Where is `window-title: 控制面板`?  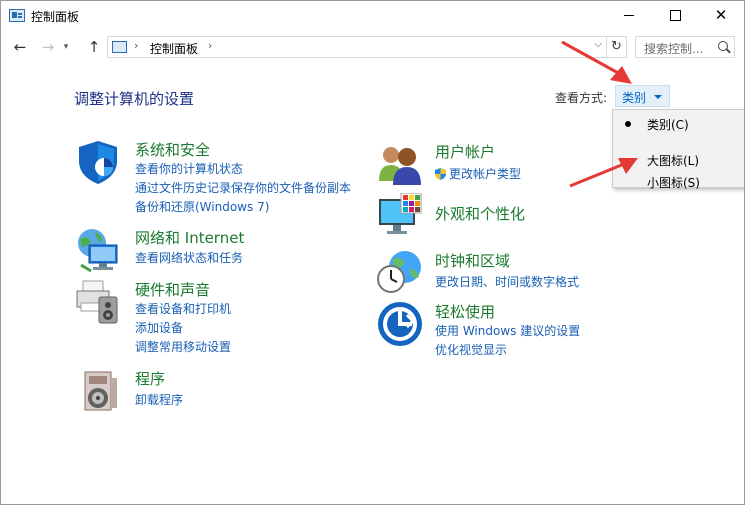 window-title: 控制面板 is located at coordinates (55, 17).